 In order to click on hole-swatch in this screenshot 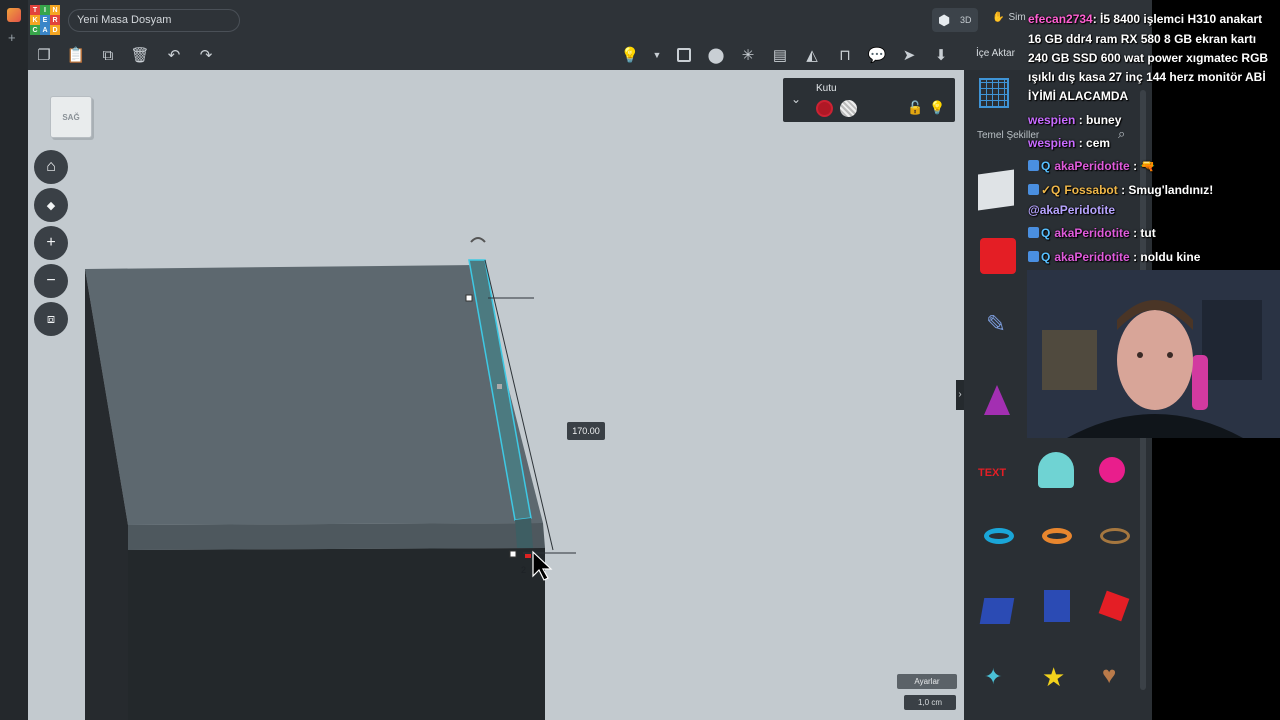, I will do `click(848, 108)`.